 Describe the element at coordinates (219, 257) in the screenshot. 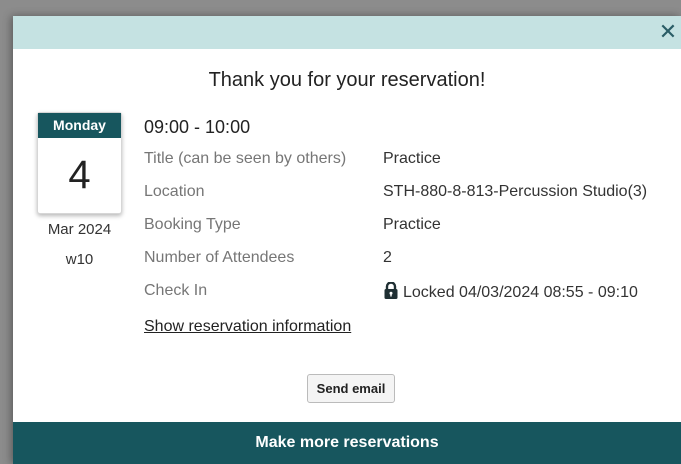

I see `detail-label: Number of Attendees` at that location.